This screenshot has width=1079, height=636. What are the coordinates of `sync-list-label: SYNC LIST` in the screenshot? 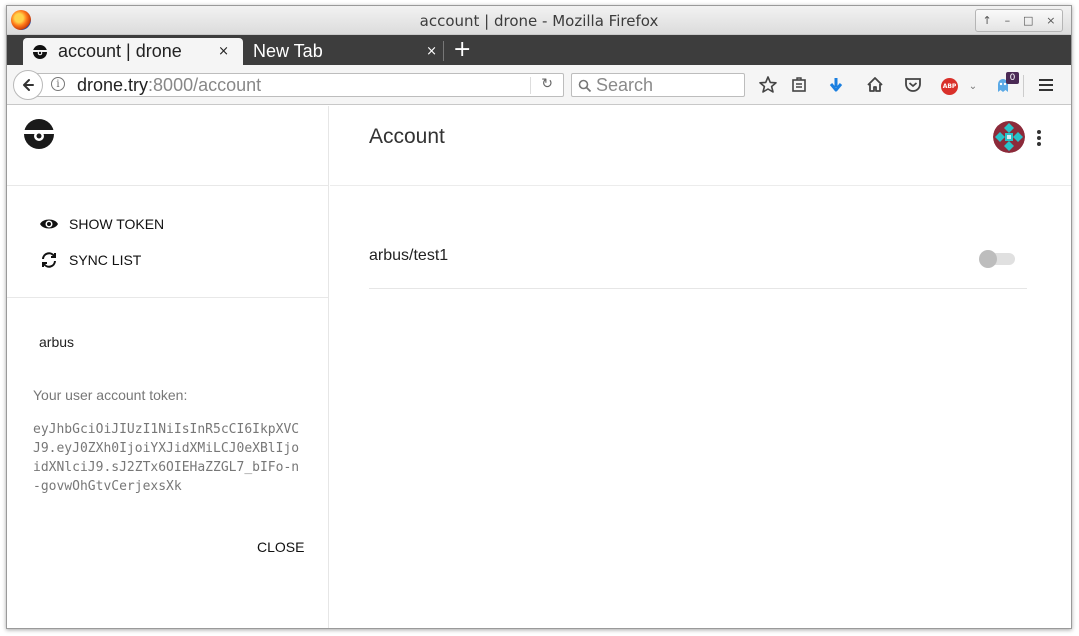 It's located at (105, 260).